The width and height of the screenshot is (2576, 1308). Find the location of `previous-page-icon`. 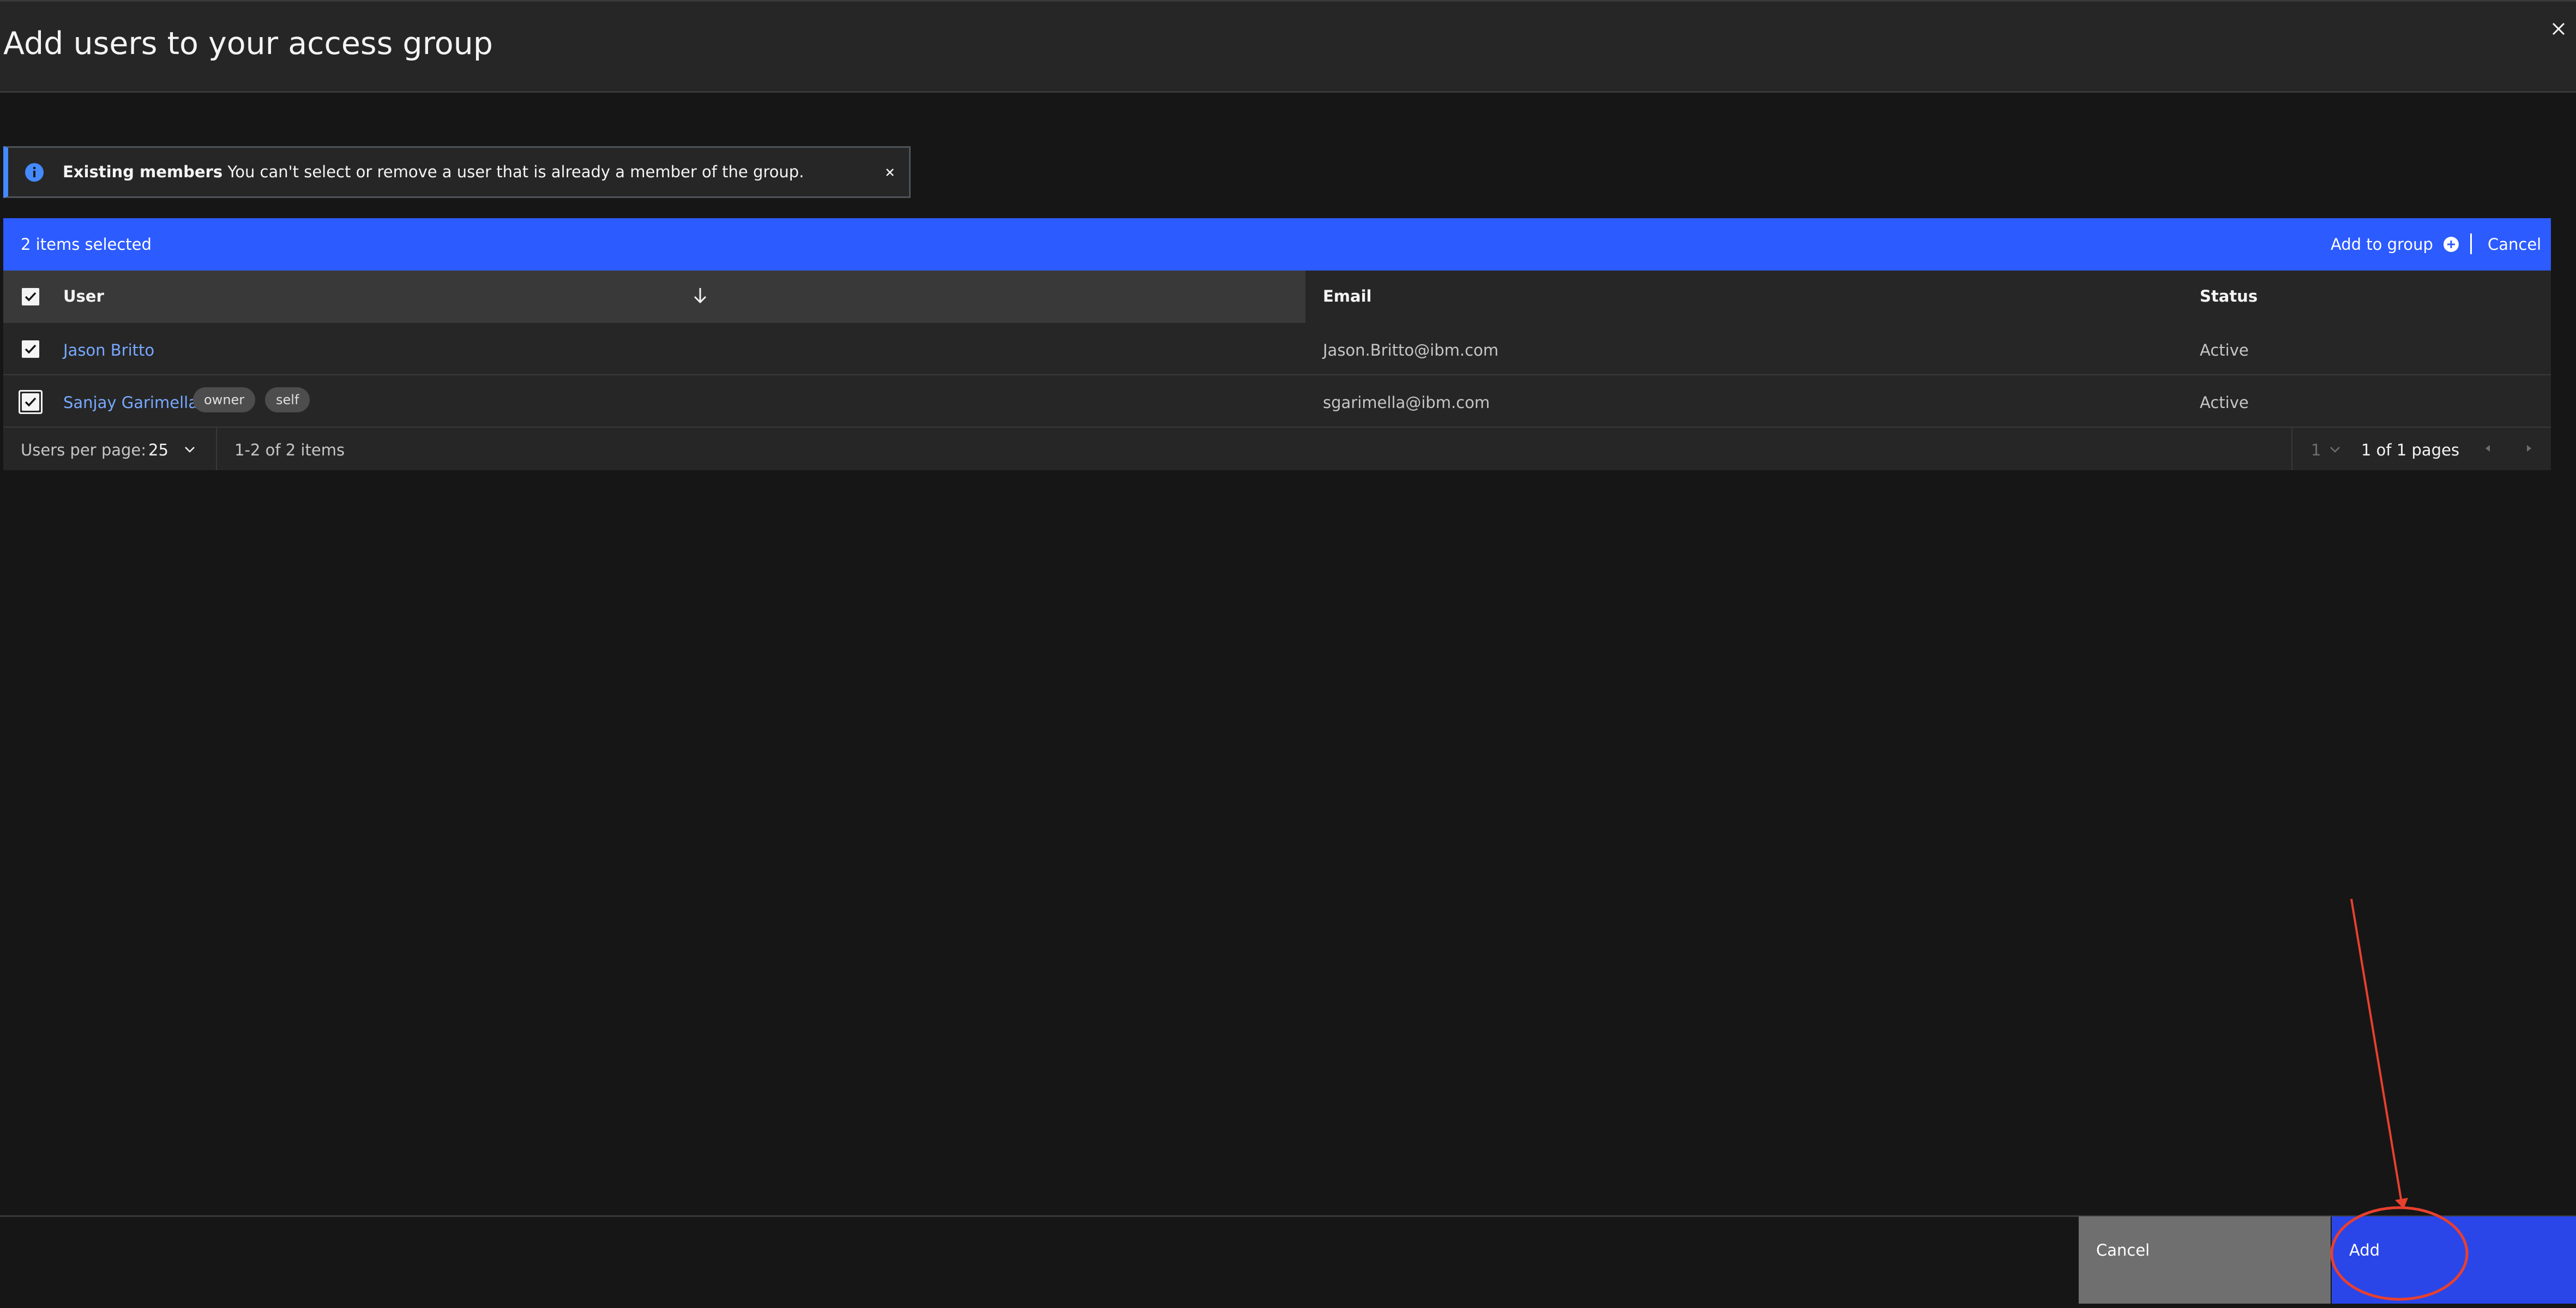

previous-page-icon is located at coordinates (2487, 448).